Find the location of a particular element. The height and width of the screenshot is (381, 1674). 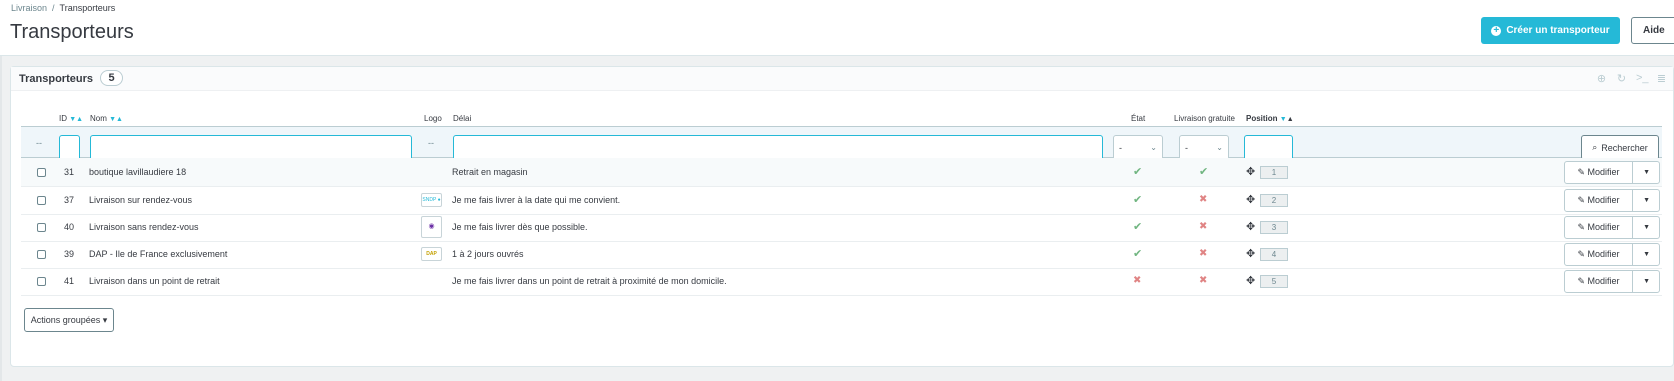

sort-active-icon: ▲ is located at coordinates (1290, 119).